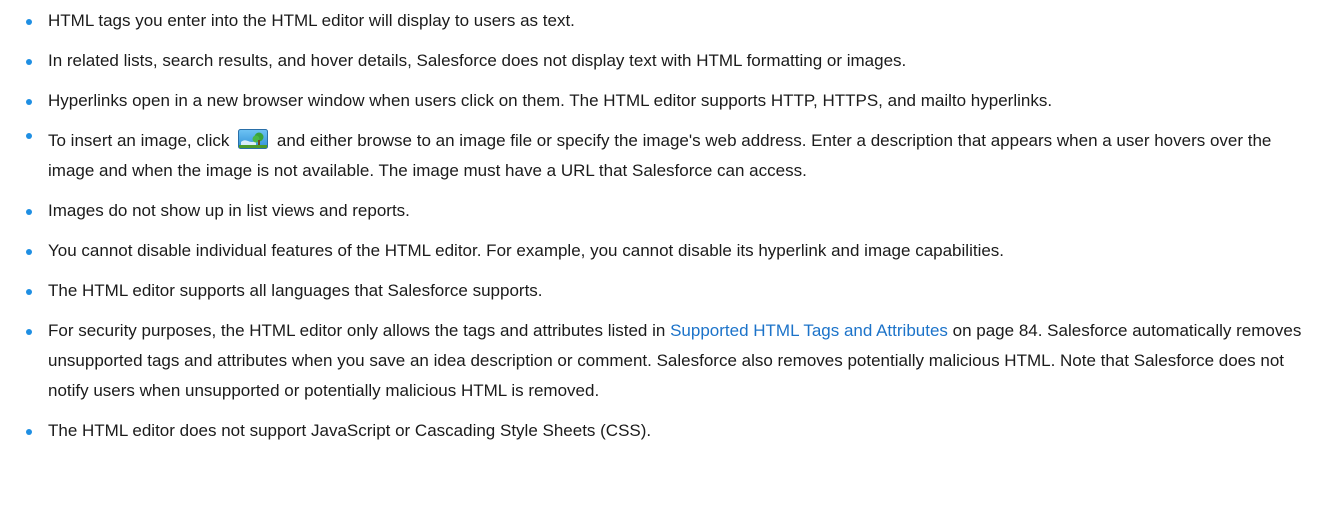 The height and width of the screenshot is (523, 1318). Describe the element at coordinates (253, 139) in the screenshot. I see `insert-image-icon` at that location.